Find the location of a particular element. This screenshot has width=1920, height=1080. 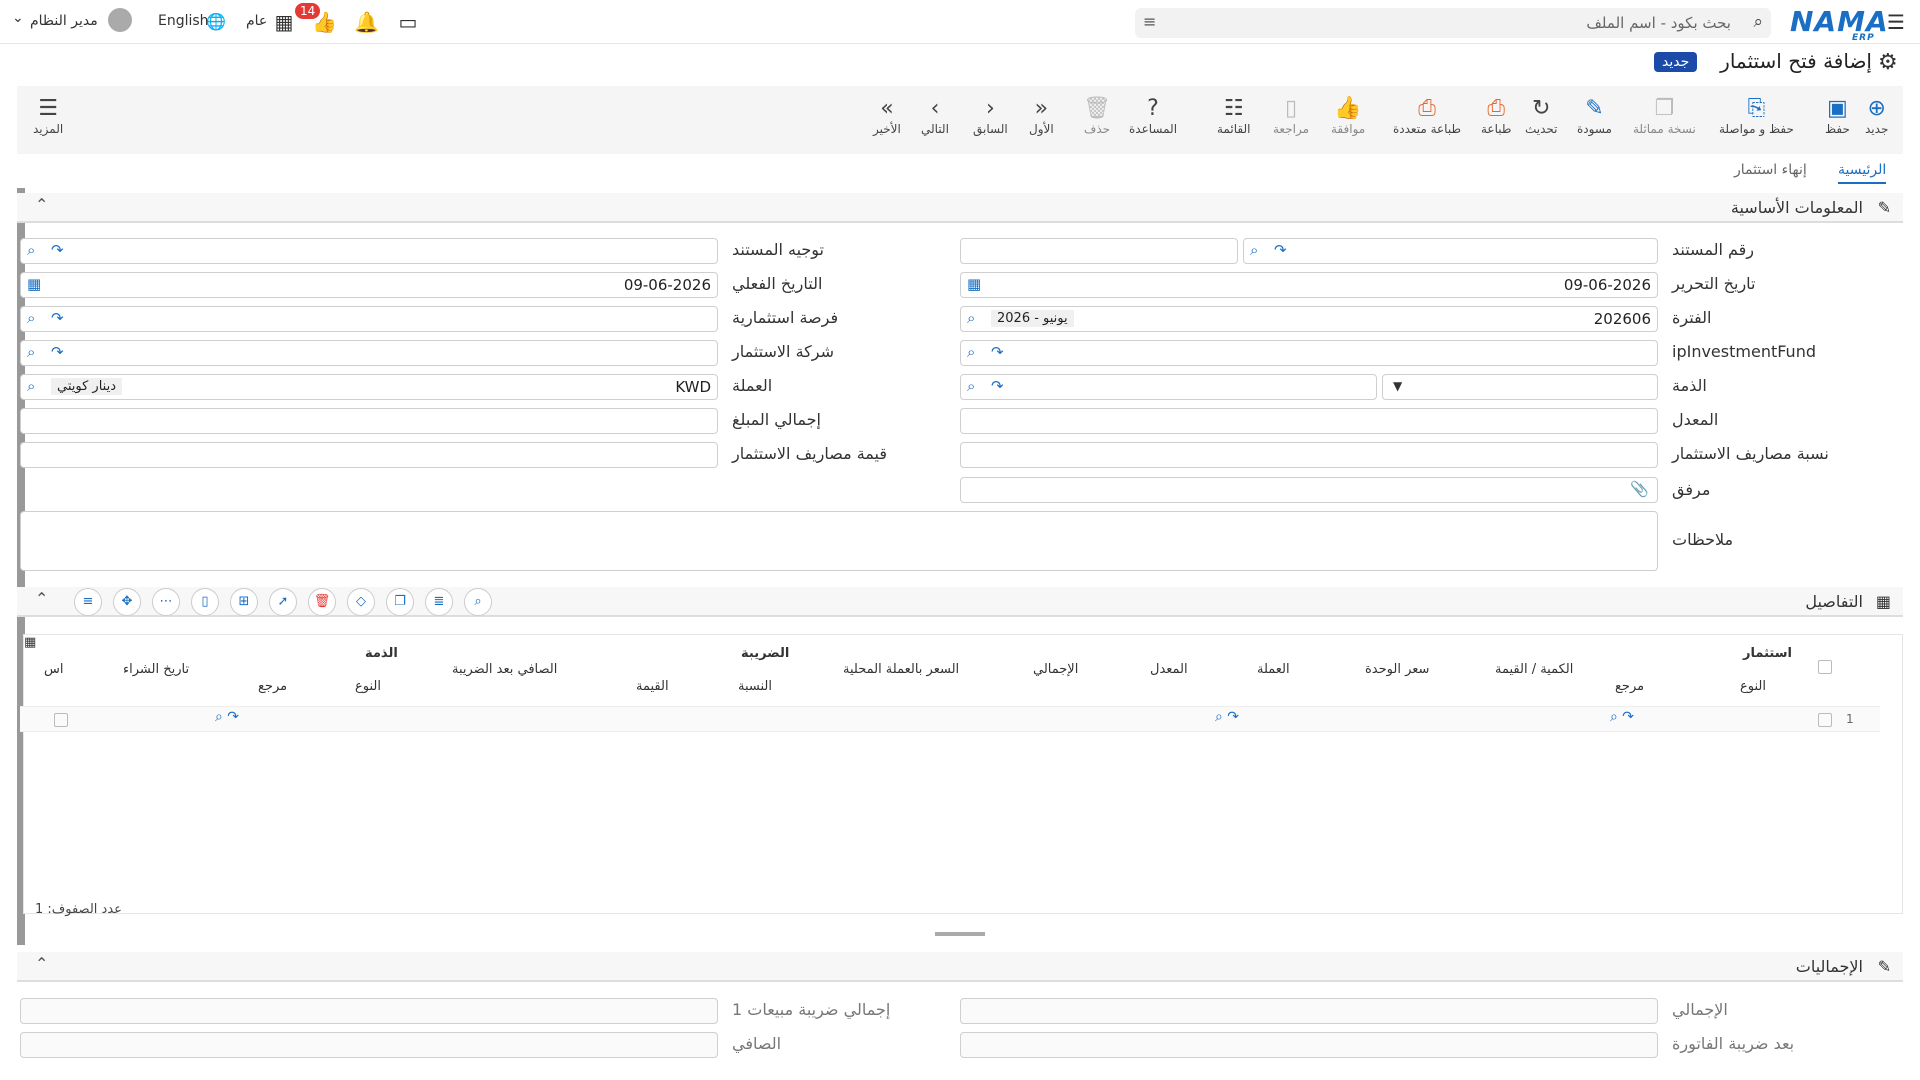

public-label: عام is located at coordinates (256, 21).